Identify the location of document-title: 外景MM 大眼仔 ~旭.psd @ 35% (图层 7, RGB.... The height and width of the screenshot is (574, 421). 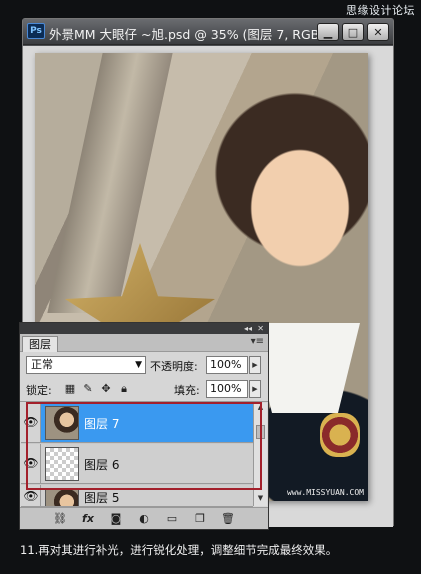
(190, 34).